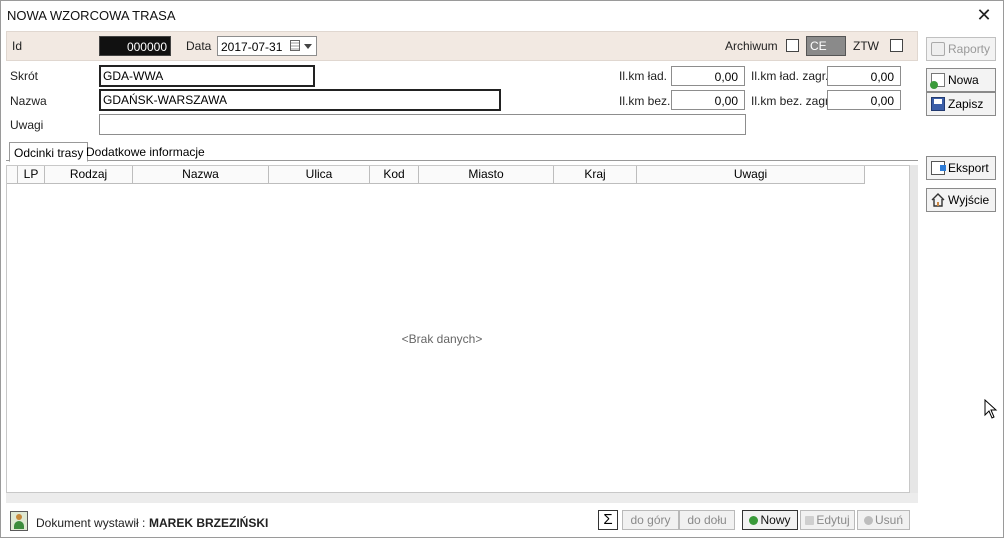  What do you see at coordinates (442, 339) in the screenshot?
I see `empty-grid-message: <Brak danych>` at bounding box center [442, 339].